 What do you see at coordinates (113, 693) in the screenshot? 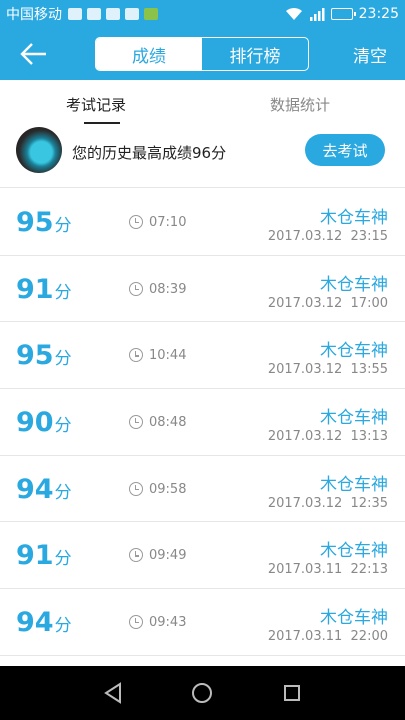
I see `nav-back-icon` at bounding box center [113, 693].